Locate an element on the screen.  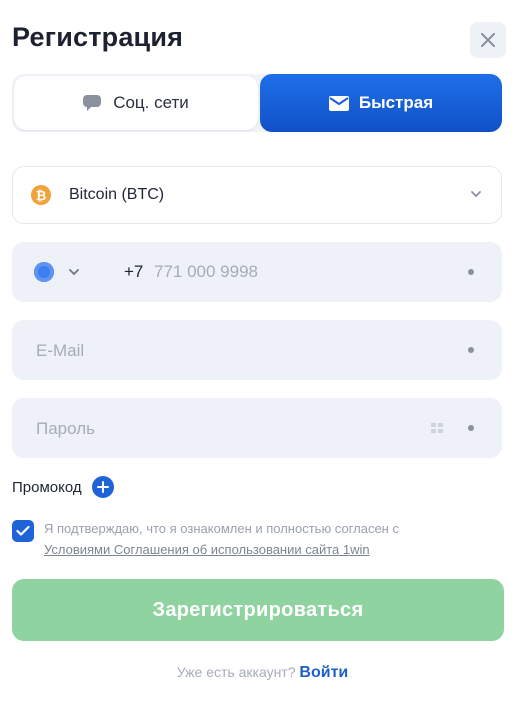
add-promo-button is located at coordinates (102, 487).